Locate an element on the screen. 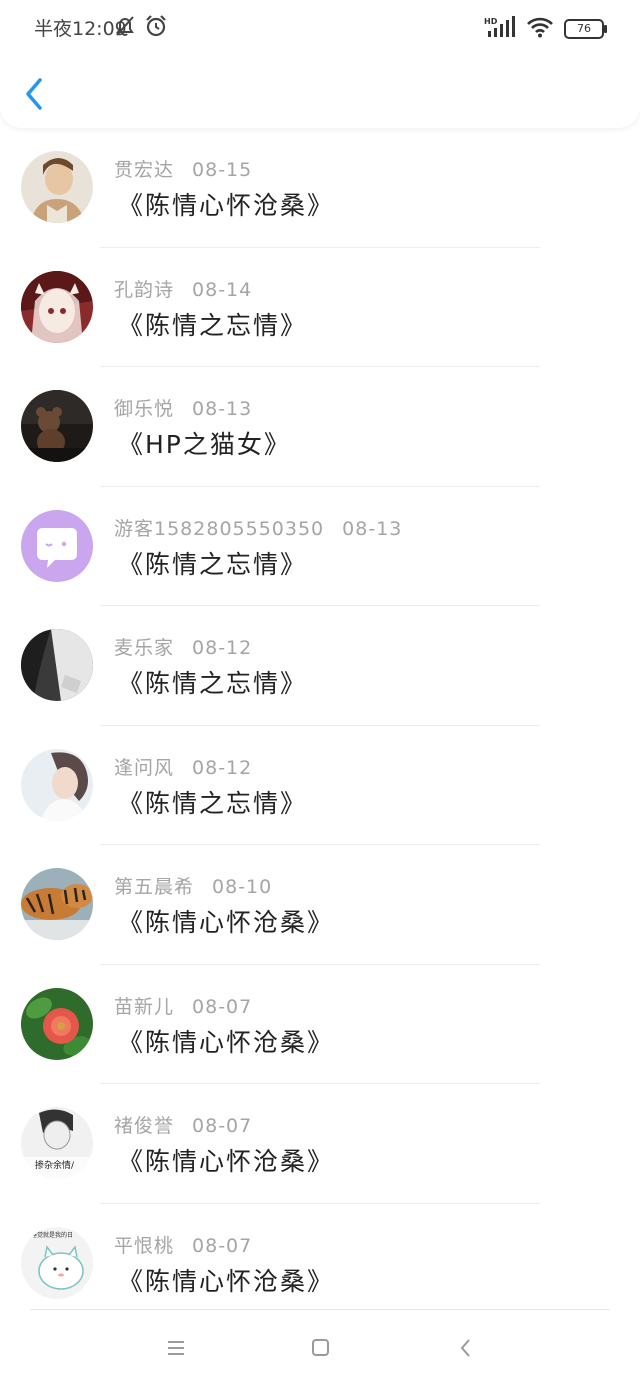 The width and height of the screenshot is (640, 1387). list-item: 孔韵诗 08-14 《陈情之忘情》 is located at coordinates (320, 307).